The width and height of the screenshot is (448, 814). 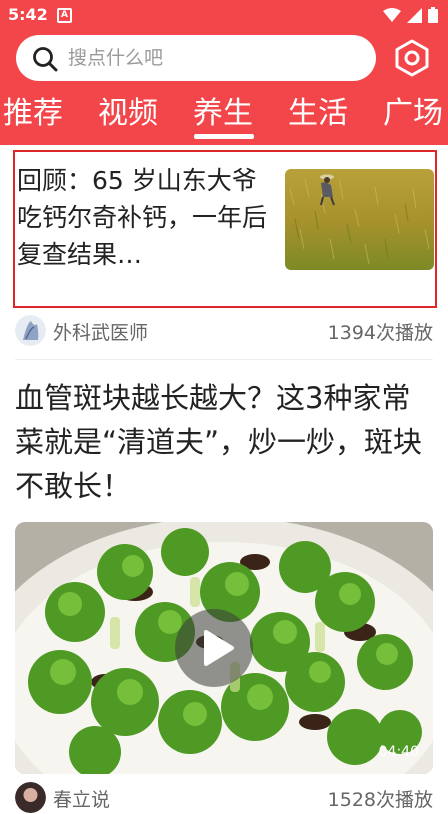 I want to click on video-meta: 春立说 1528次播放, so click(x=225, y=798).